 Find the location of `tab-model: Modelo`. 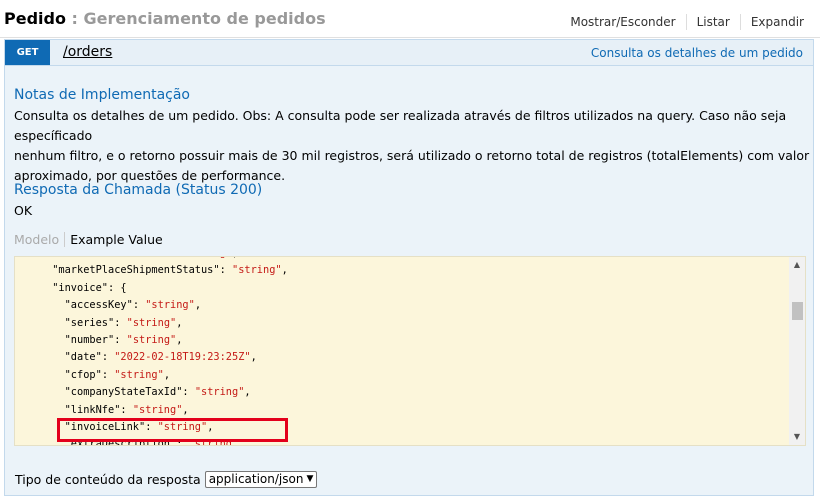

tab-model: Modelo is located at coordinates (40, 239).